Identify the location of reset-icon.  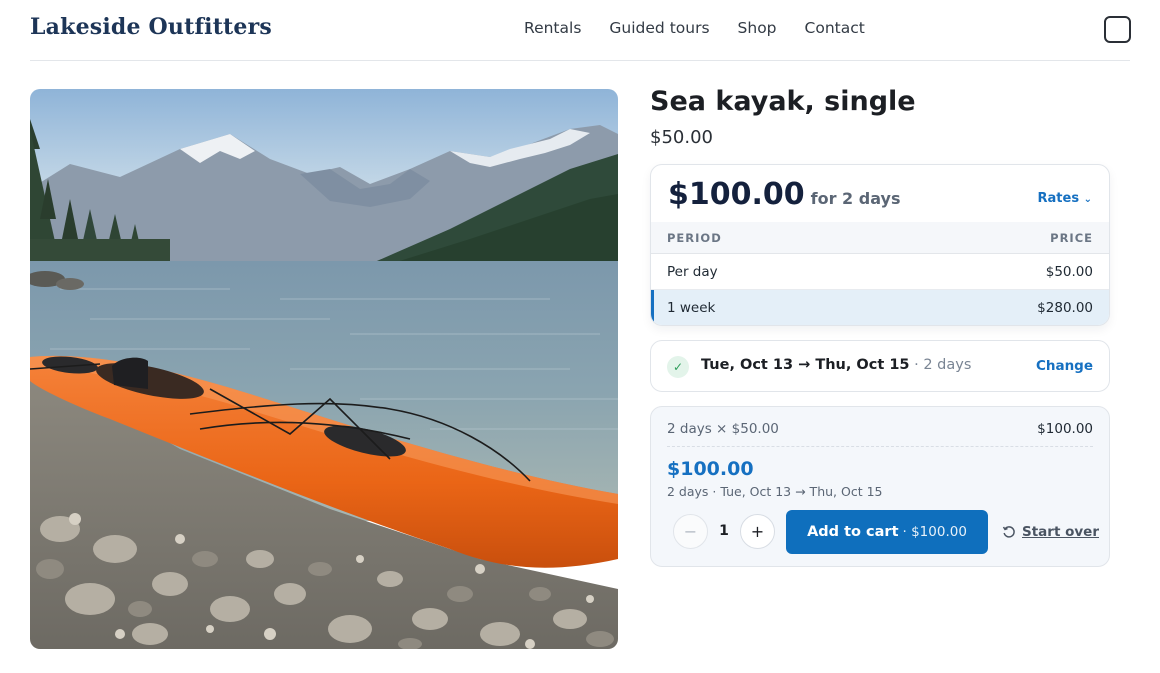
(1008, 532).